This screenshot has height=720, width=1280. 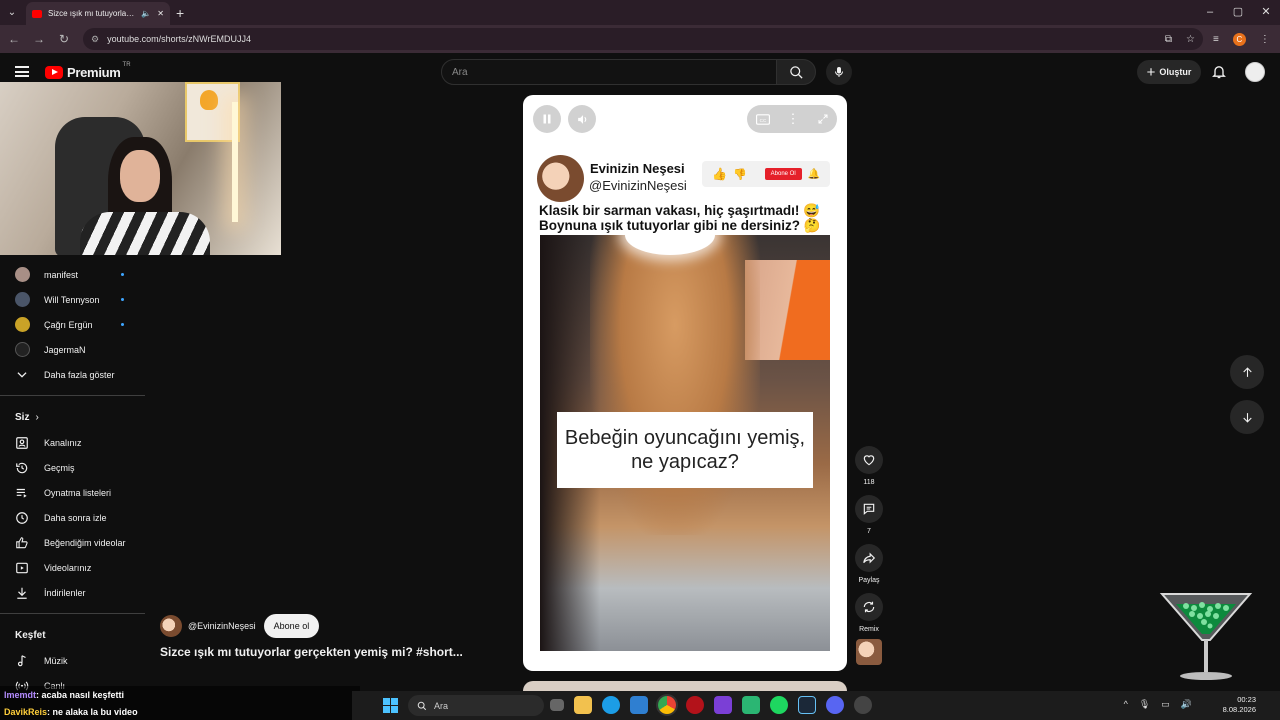 I want to click on share-icon, so click(x=869, y=558).